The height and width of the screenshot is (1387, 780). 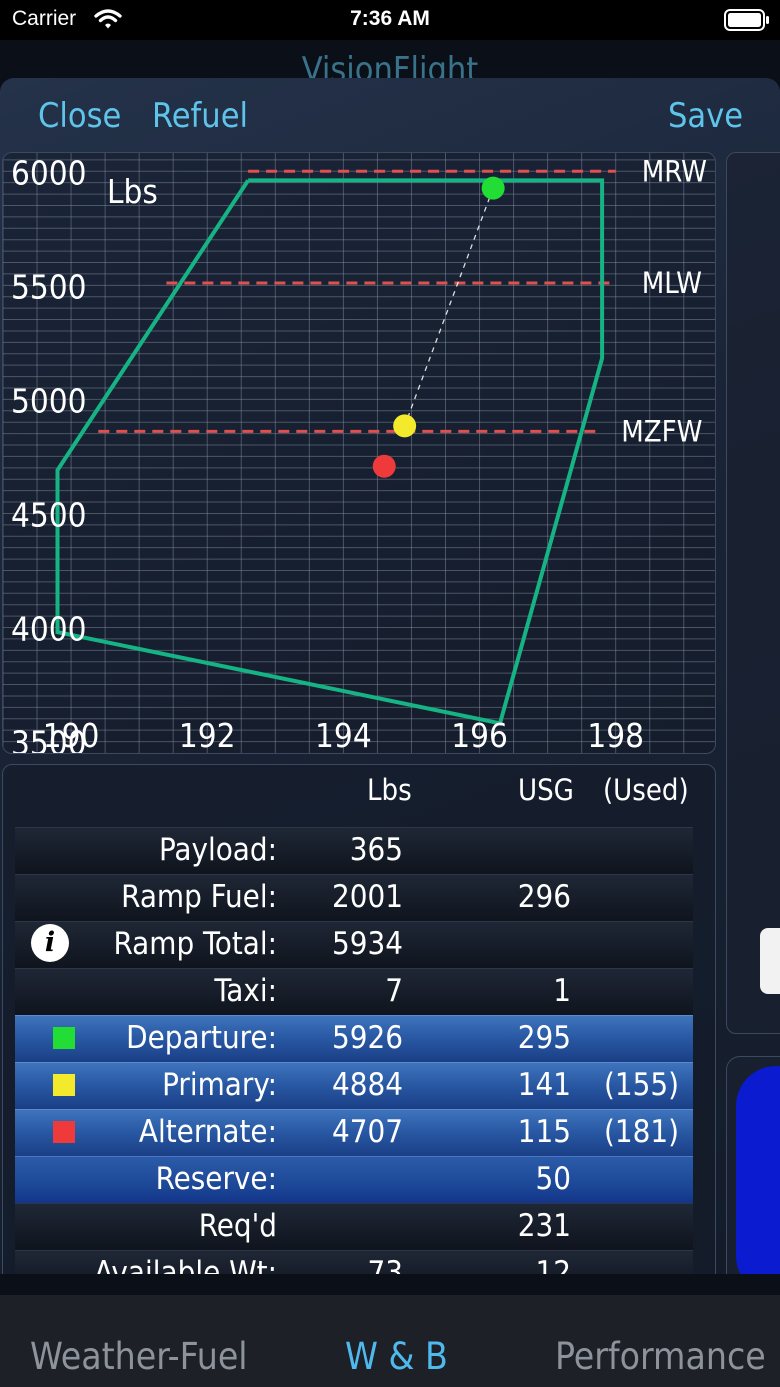 I want to click on y-tick-label: 5000, so click(x=49, y=400).